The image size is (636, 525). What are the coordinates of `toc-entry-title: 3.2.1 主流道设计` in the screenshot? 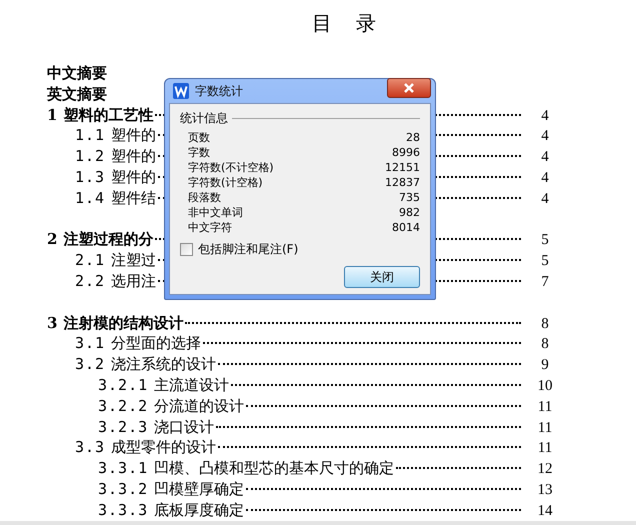 It's located at (164, 385).